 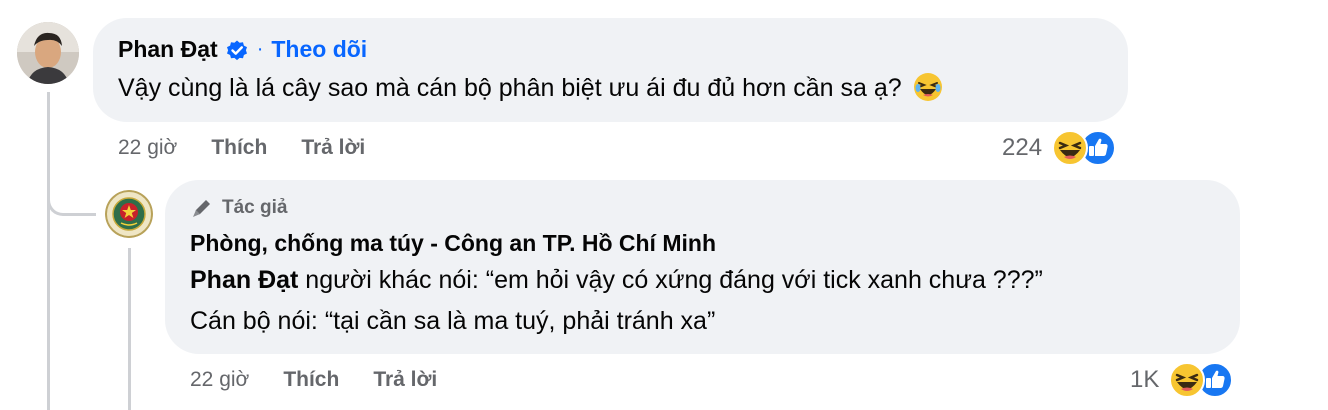 I want to click on thread-line-curve, so click(x=71, y=205).